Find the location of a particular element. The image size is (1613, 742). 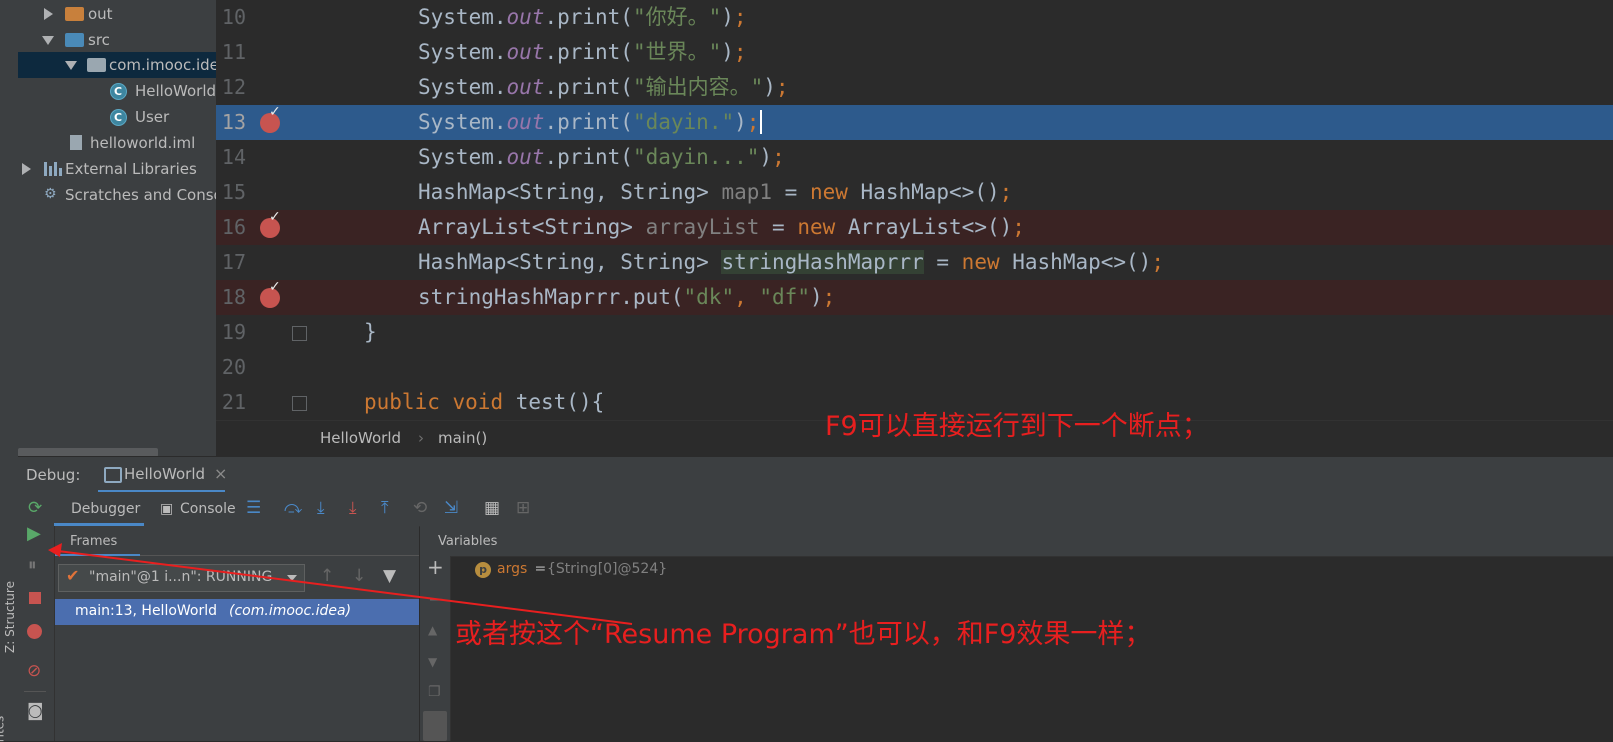

left-tool-strip: Z: Structure rites is located at coordinates (9, 371).